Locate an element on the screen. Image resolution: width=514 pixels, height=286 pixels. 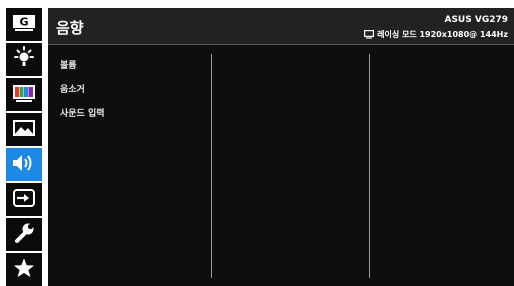
brightness-sun-icon is located at coordinates (24, 59).